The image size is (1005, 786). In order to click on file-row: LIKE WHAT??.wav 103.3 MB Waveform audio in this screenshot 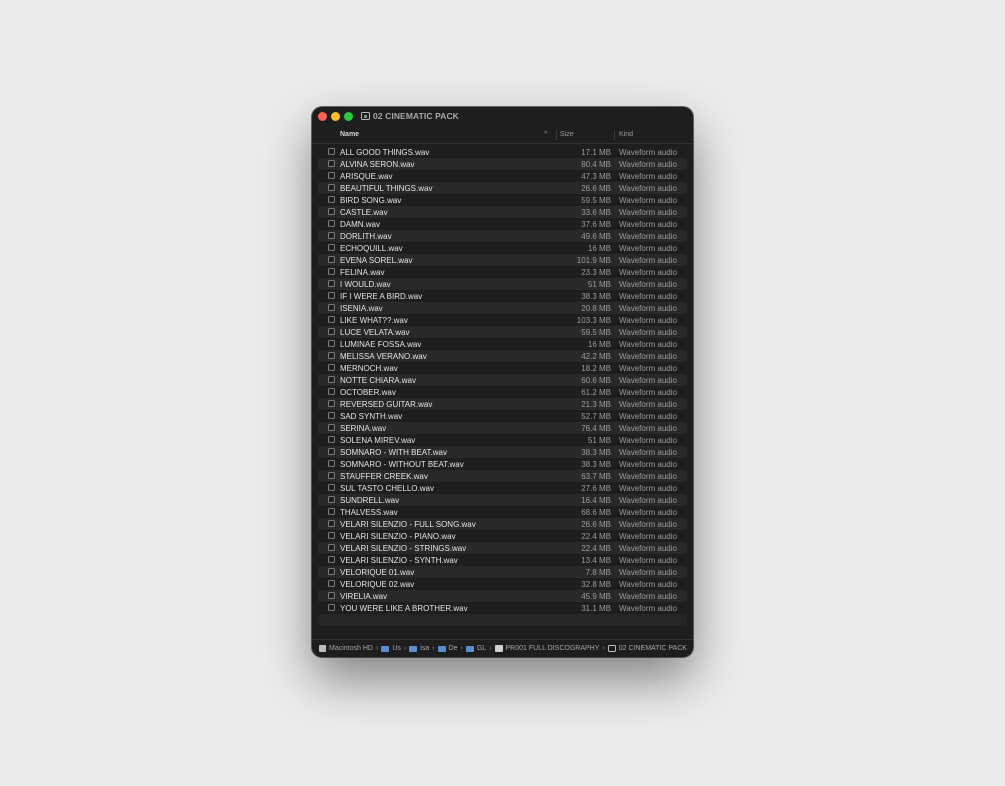, I will do `click(502, 320)`.